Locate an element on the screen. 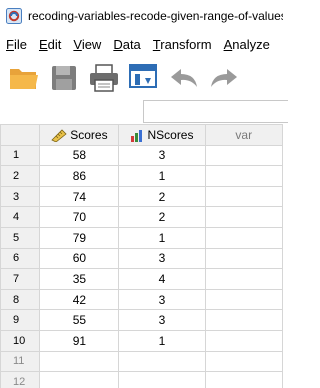 The width and height of the screenshot is (320, 388). column-header-scores-label: Scores is located at coordinates (89, 135).